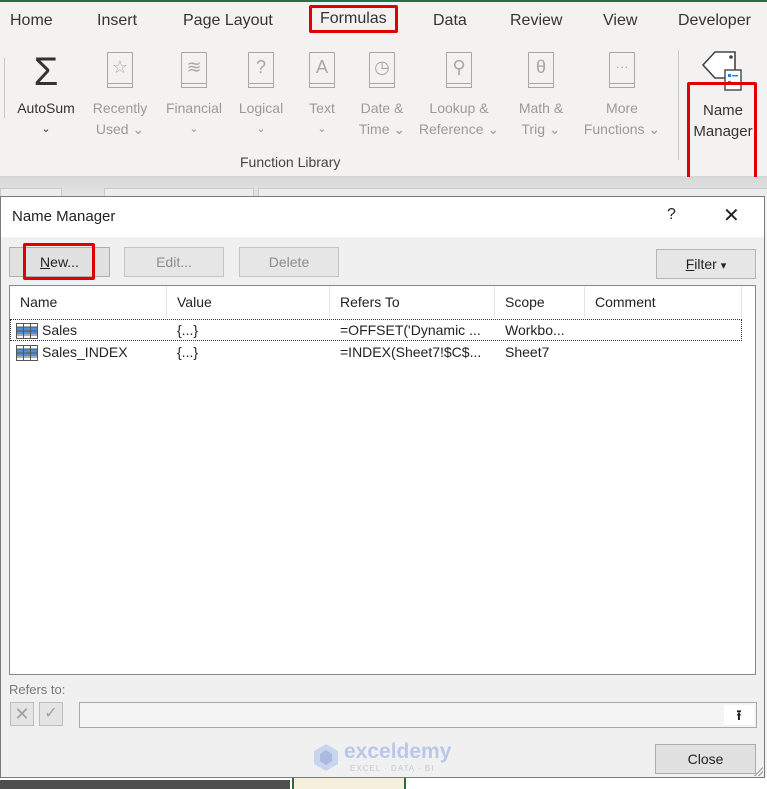 The width and height of the screenshot is (767, 789). What do you see at coordinates (382, 217) in the screenshot?
I see `dialog-titlebar: Name Manager ? ✕` at bounding box center [382, 217].